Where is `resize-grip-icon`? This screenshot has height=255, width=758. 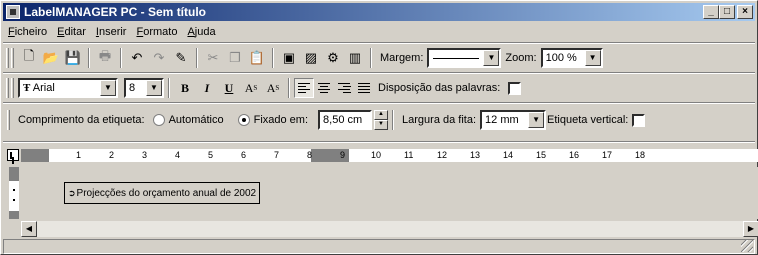
resize-grip-icon is located at coordinates (747, 246).